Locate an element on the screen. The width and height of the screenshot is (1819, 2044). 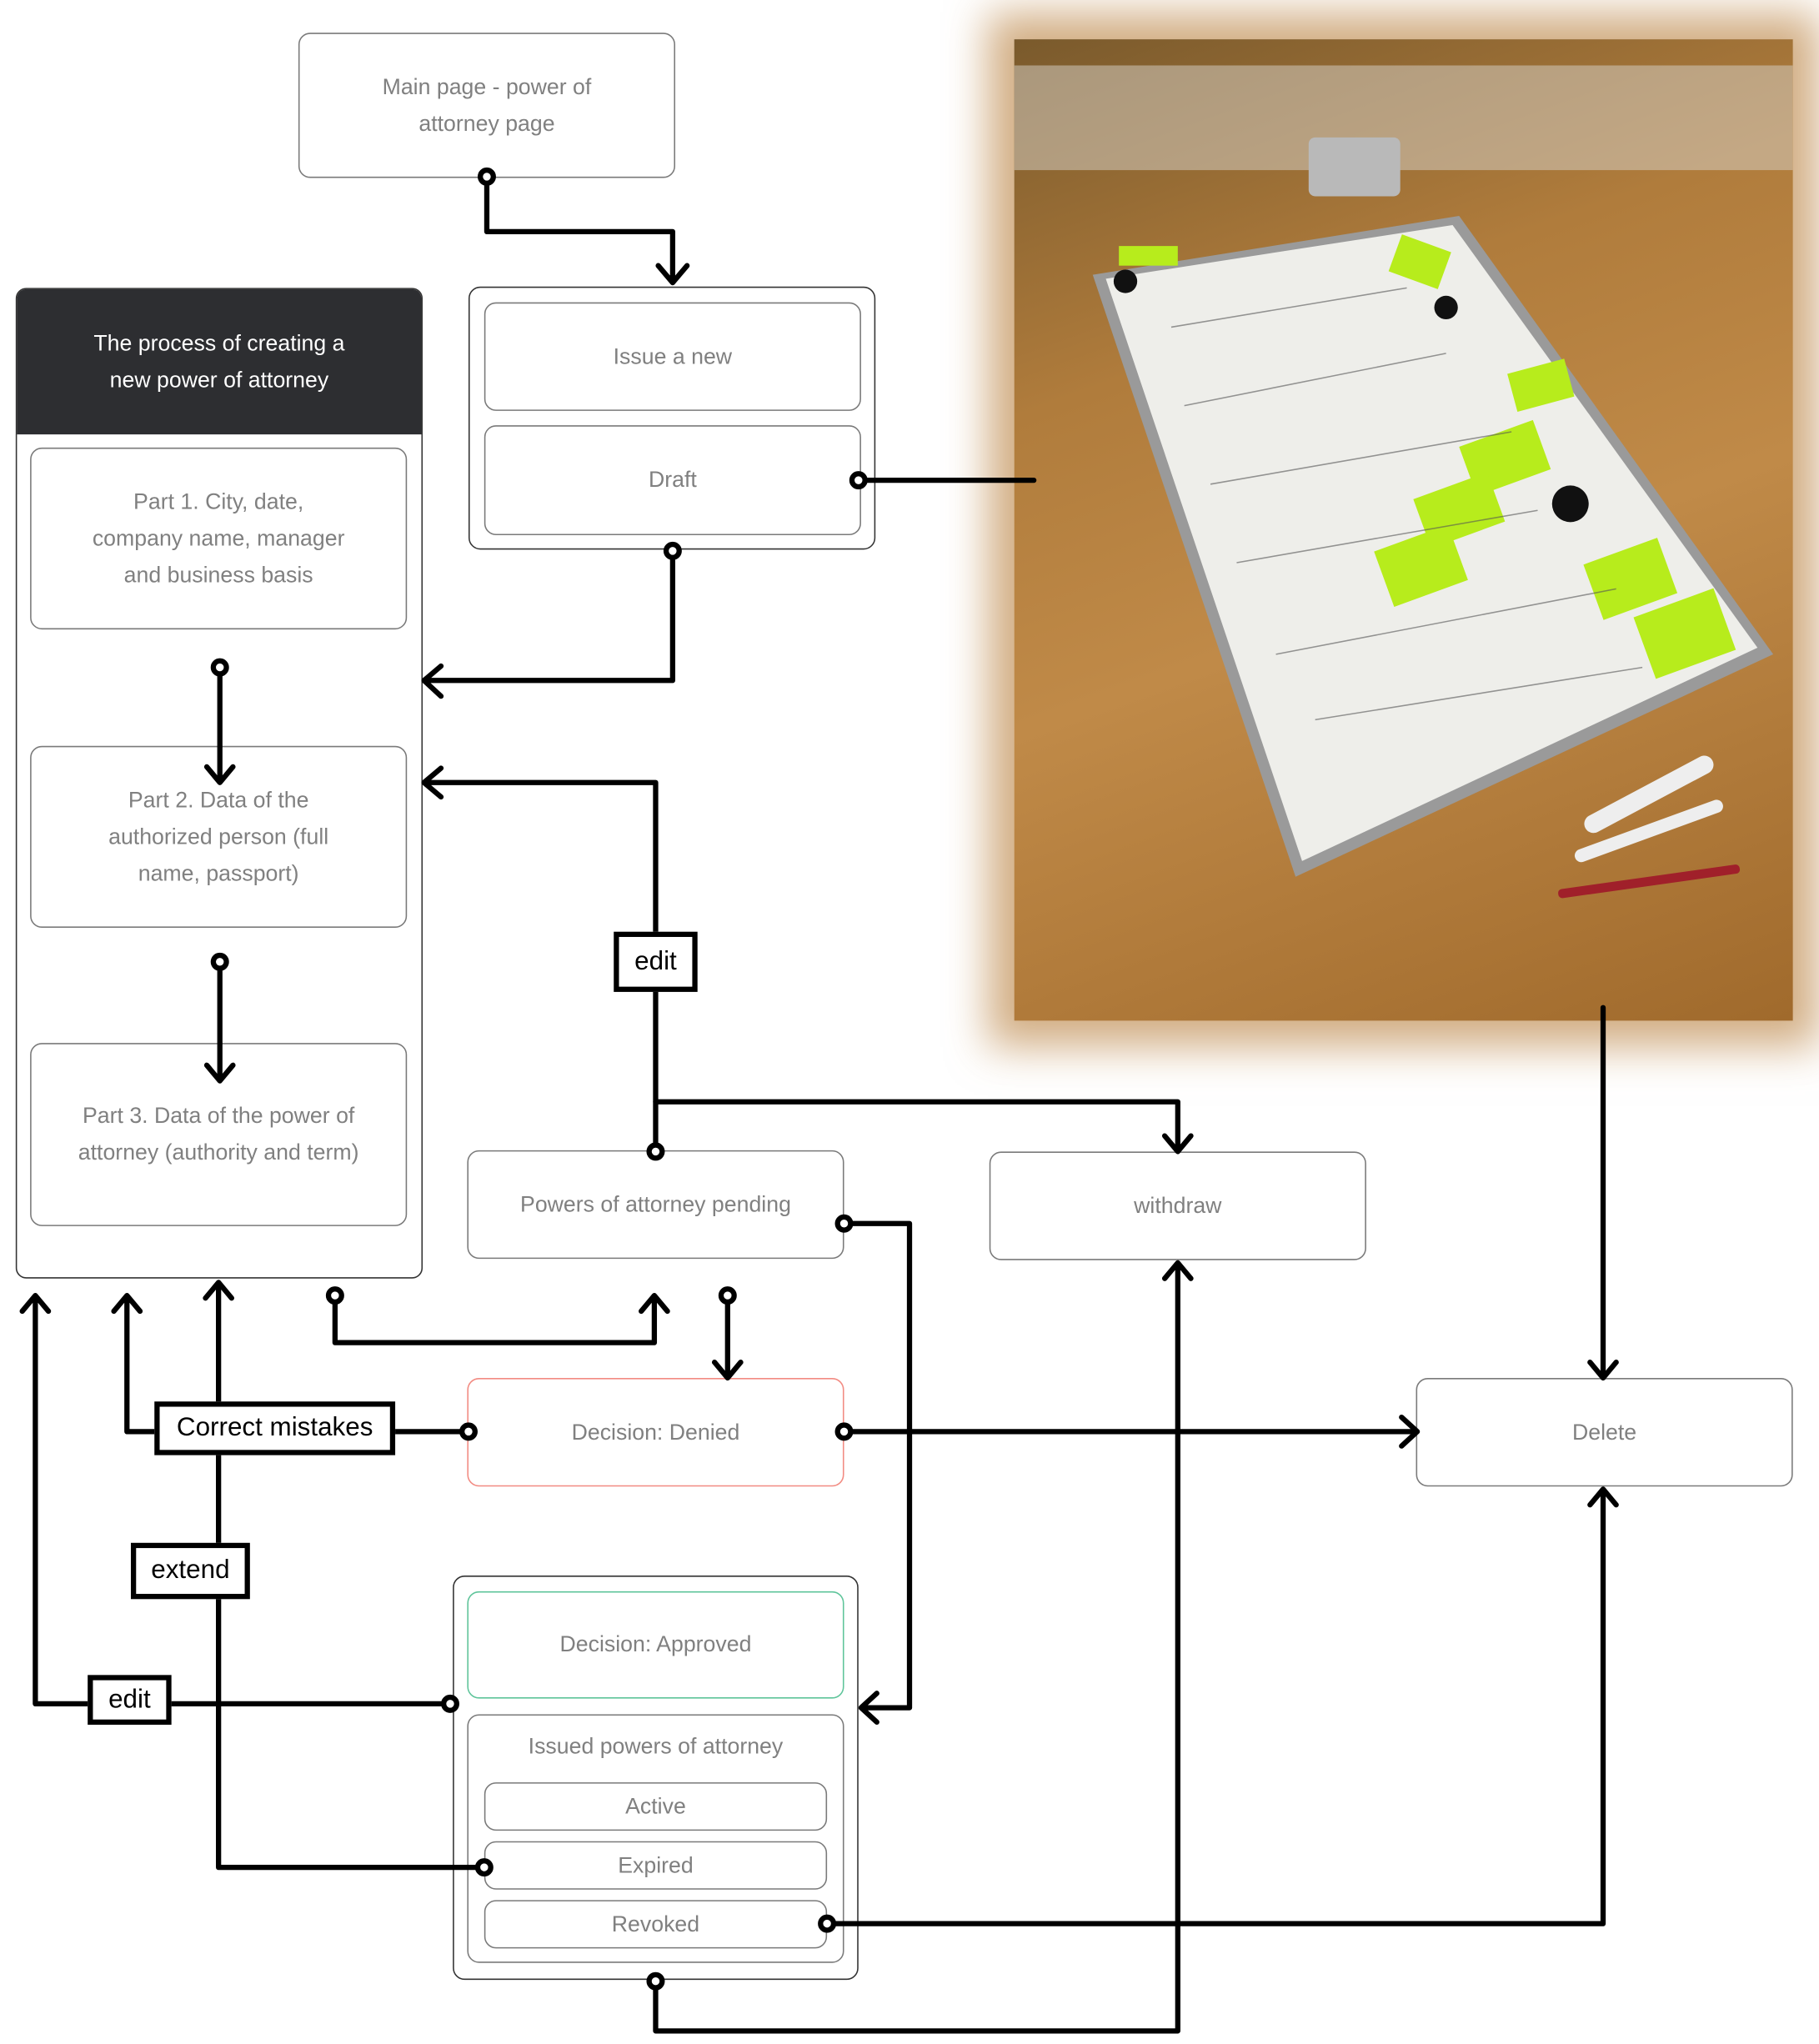
extend-text: extend is located at coordinates (190, 1571).